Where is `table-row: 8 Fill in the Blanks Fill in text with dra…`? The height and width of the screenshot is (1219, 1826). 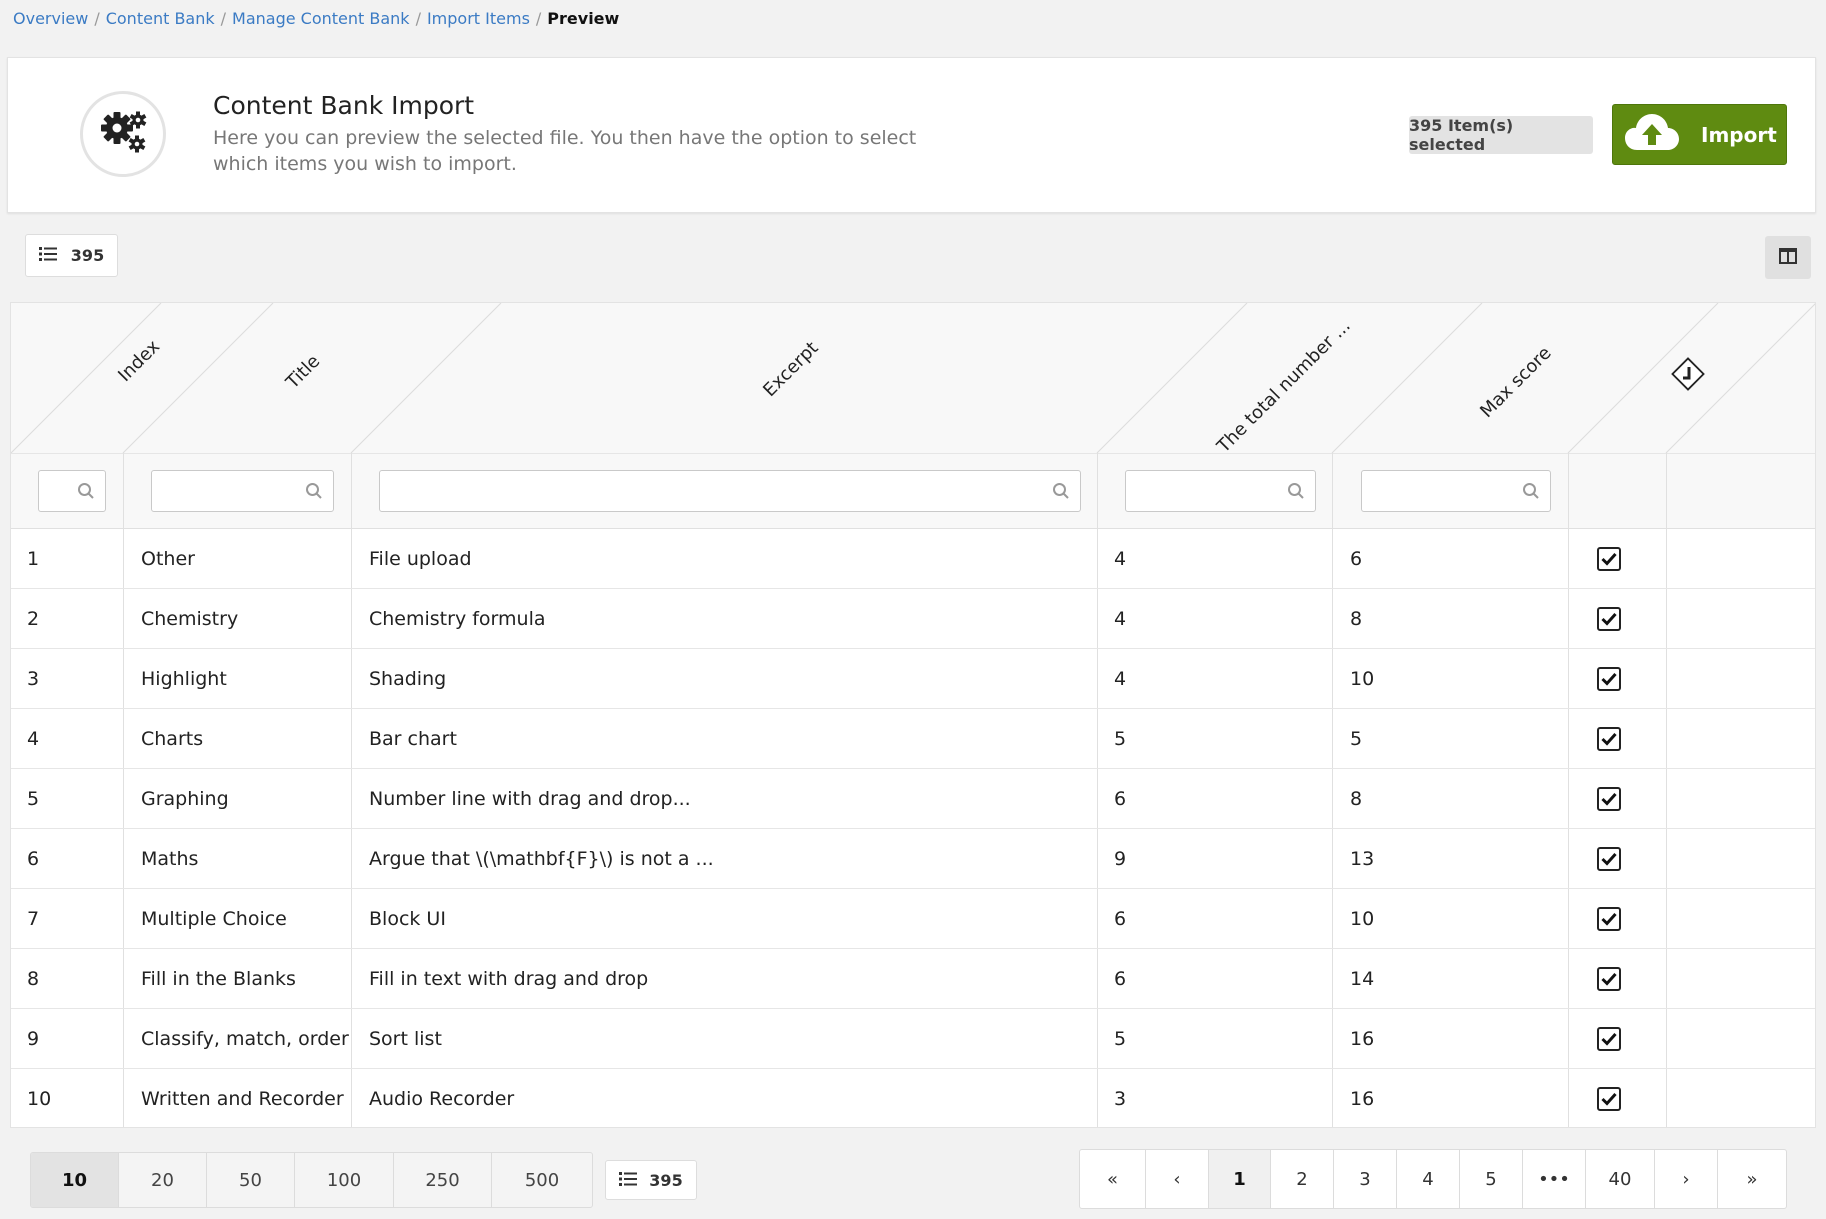
table-row: 8 Fill in the Blanks Fill in text with dra… is located at coordinates (913, 979).